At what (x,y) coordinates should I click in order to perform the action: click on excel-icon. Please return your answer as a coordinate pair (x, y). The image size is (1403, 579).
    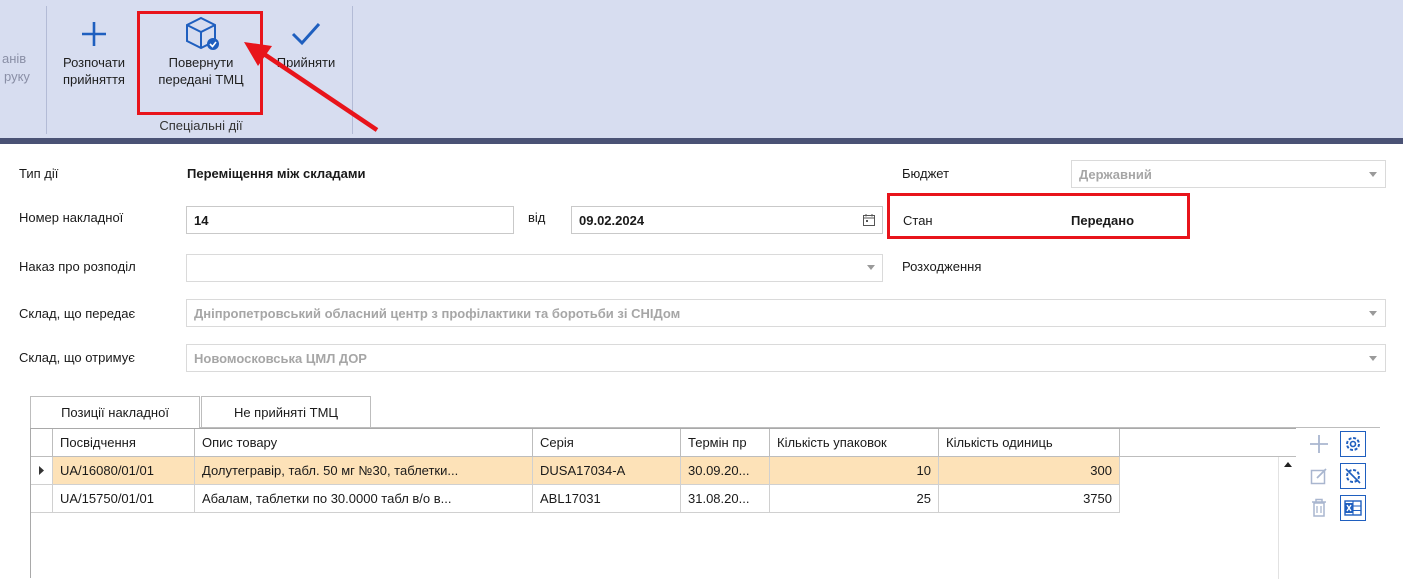
    Looking at the image, I should click on (1353, 508).